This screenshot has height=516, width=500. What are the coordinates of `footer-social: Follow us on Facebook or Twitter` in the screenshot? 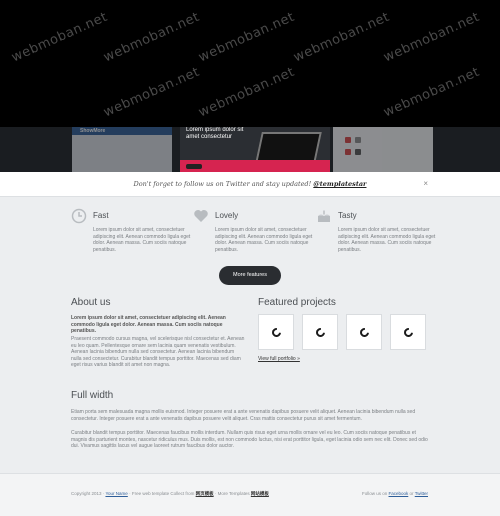 It's located at (395, 493).